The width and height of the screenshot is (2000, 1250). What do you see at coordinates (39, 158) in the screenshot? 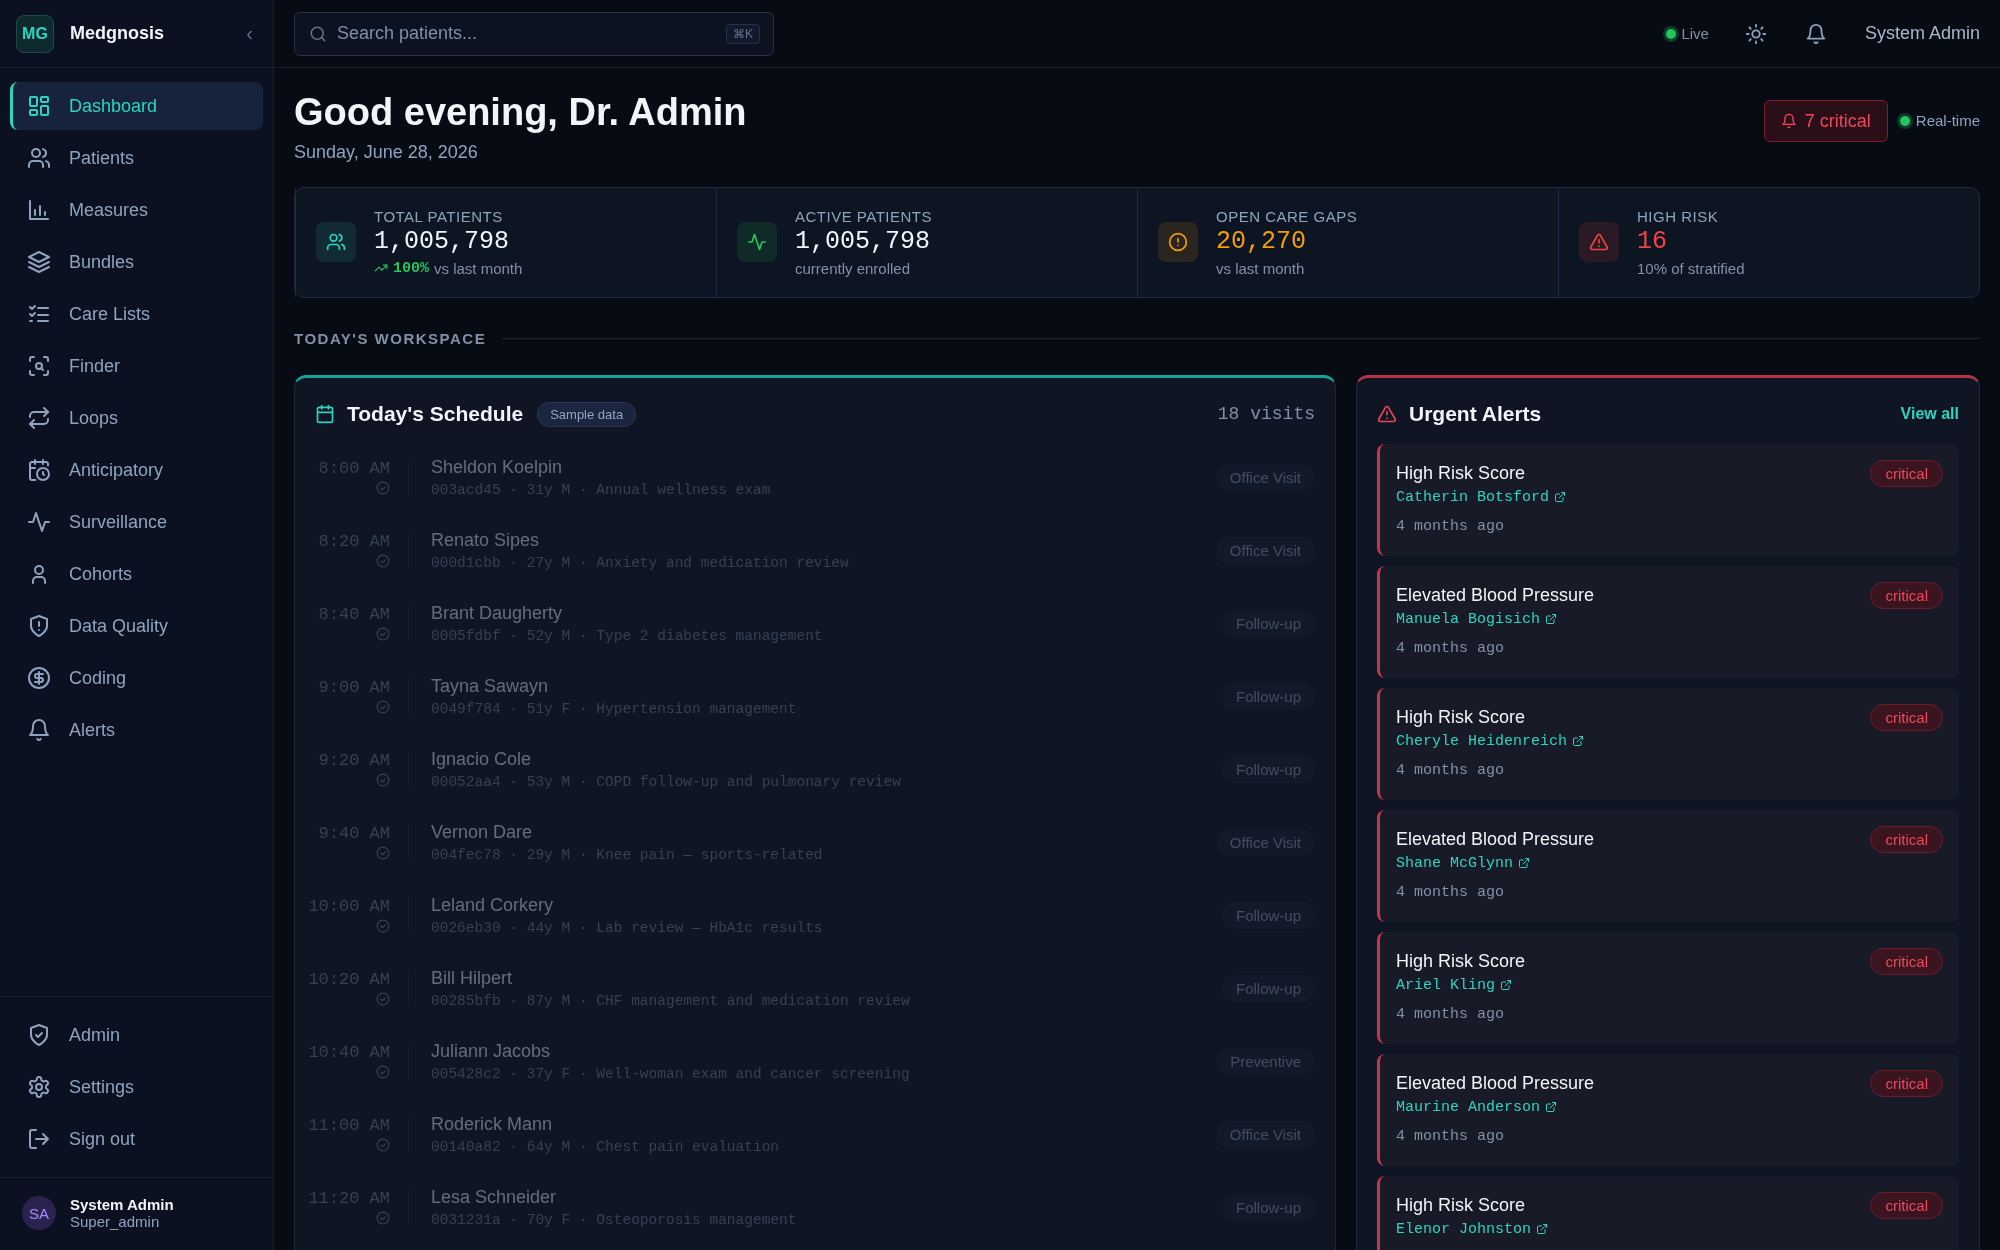
I see `people-icon` at bounding box center [39, 158].